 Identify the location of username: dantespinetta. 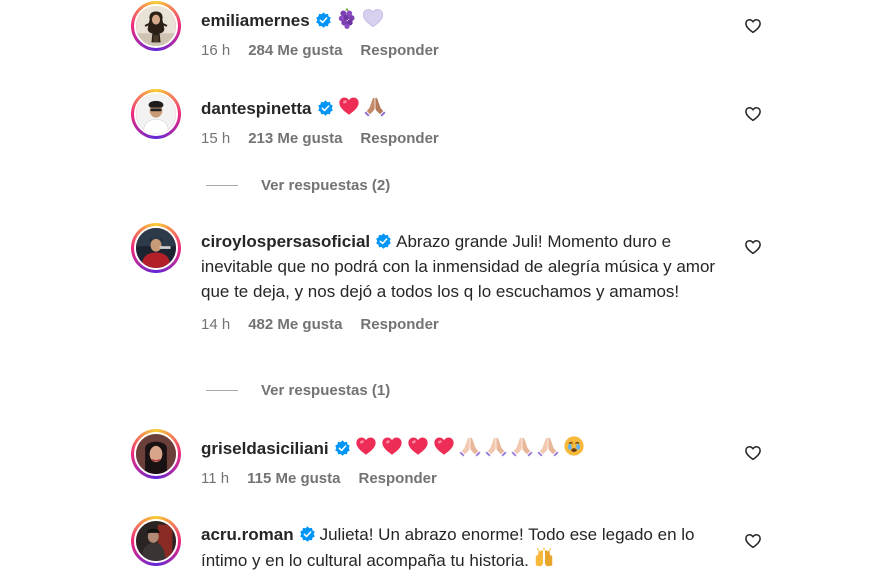
(256, 108).